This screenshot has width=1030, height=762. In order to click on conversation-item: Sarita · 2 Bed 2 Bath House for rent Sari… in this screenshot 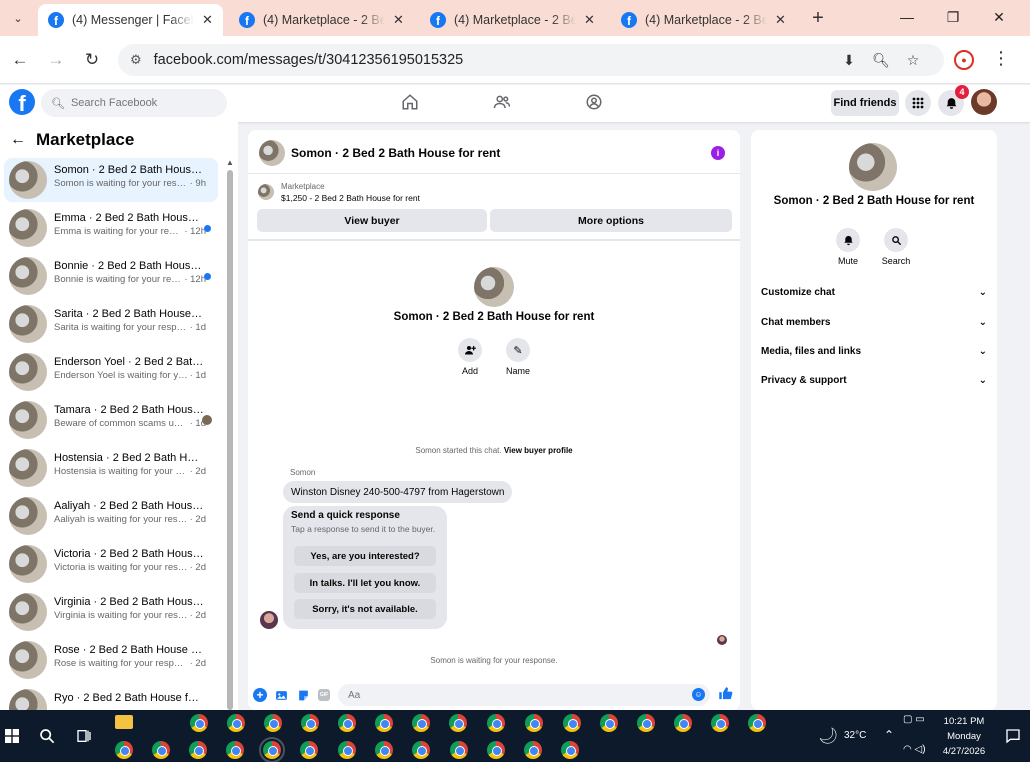, I will do `click(111, 324)`.